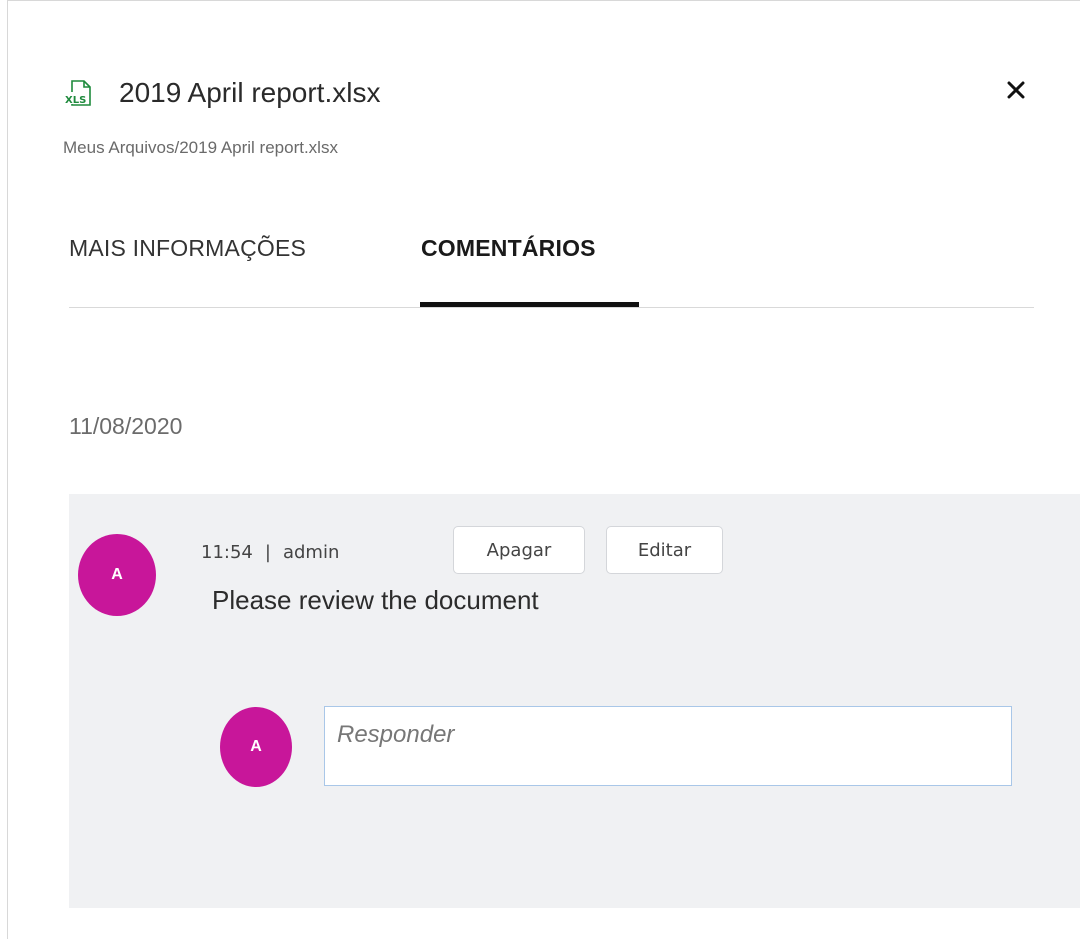 This screenshot has height=939, width=1080. I want to click on reply-input: Responder, so click(668, 746).